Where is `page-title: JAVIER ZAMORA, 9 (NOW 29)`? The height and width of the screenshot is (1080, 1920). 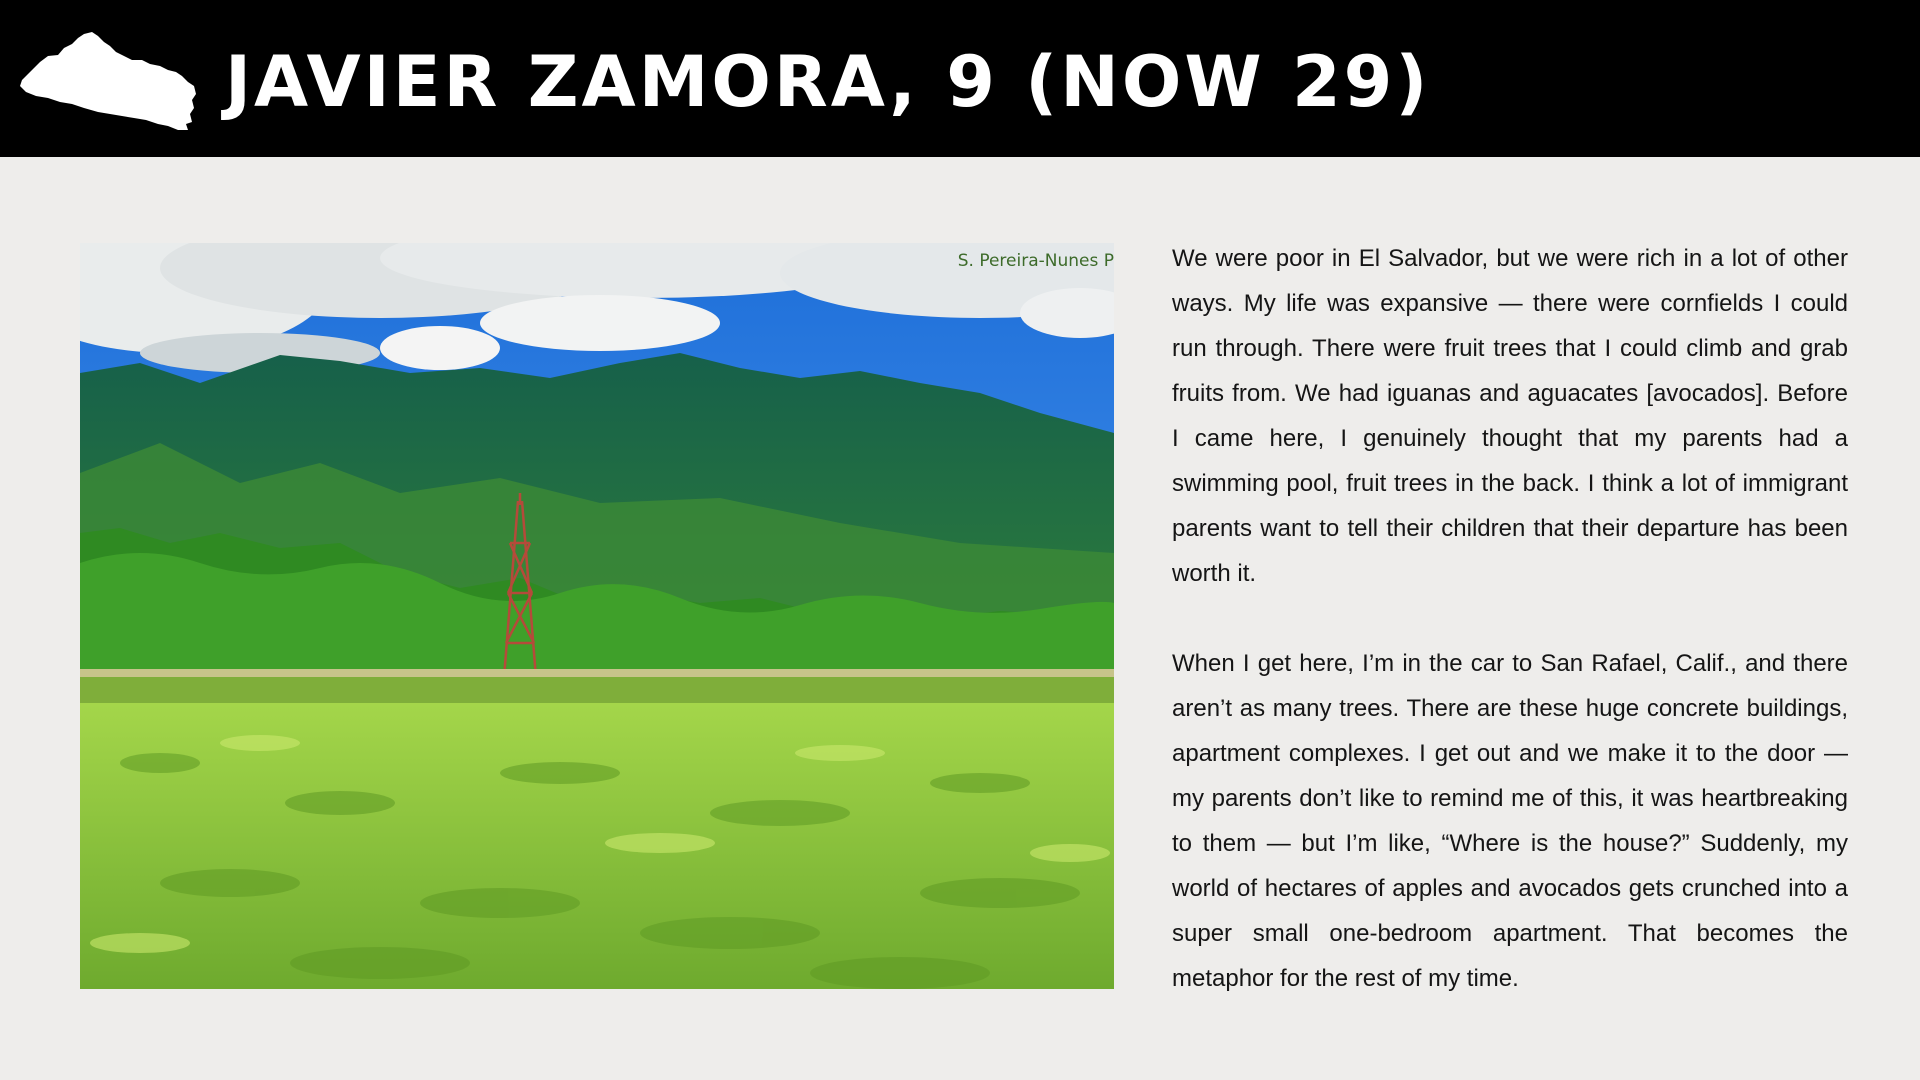 page-title: JAVIER ZAMORA, 9 (NOW 29) is located at coordinates (828, 82).